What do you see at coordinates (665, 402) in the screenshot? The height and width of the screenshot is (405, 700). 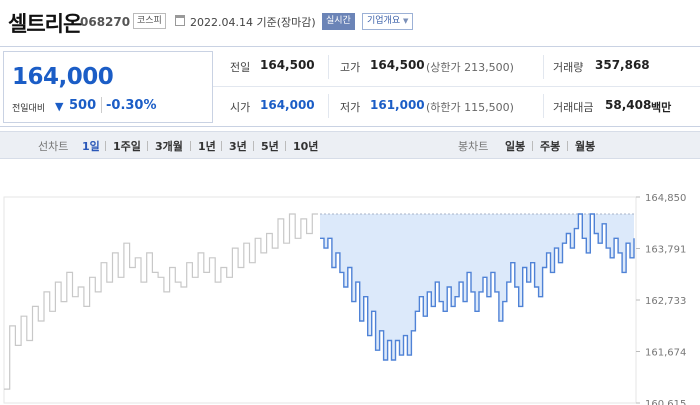 I see `y-tick-label: 160,615` at bounding box center [665, 402].